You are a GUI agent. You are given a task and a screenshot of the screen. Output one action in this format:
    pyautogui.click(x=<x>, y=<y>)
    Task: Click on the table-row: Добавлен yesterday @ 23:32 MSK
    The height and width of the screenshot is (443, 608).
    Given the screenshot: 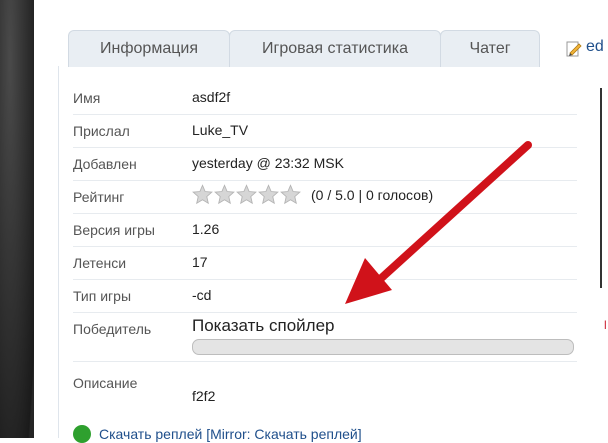 What is the action you would take?
    pyautogui.click(x=325, y=164)
    